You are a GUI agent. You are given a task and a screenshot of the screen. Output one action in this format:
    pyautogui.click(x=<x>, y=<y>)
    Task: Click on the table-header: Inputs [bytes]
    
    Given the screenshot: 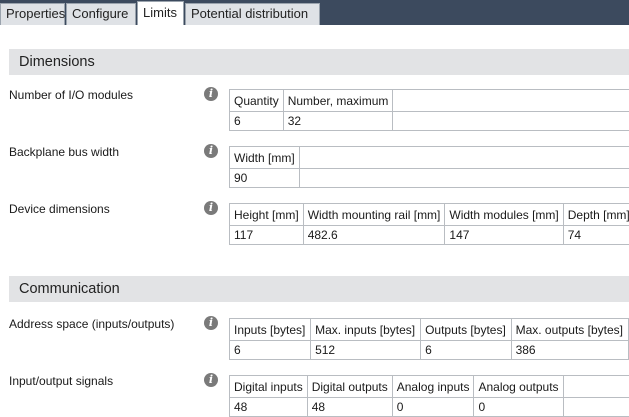 What is the action you would take?
    pyautogui.click(x=270, y=329)
    